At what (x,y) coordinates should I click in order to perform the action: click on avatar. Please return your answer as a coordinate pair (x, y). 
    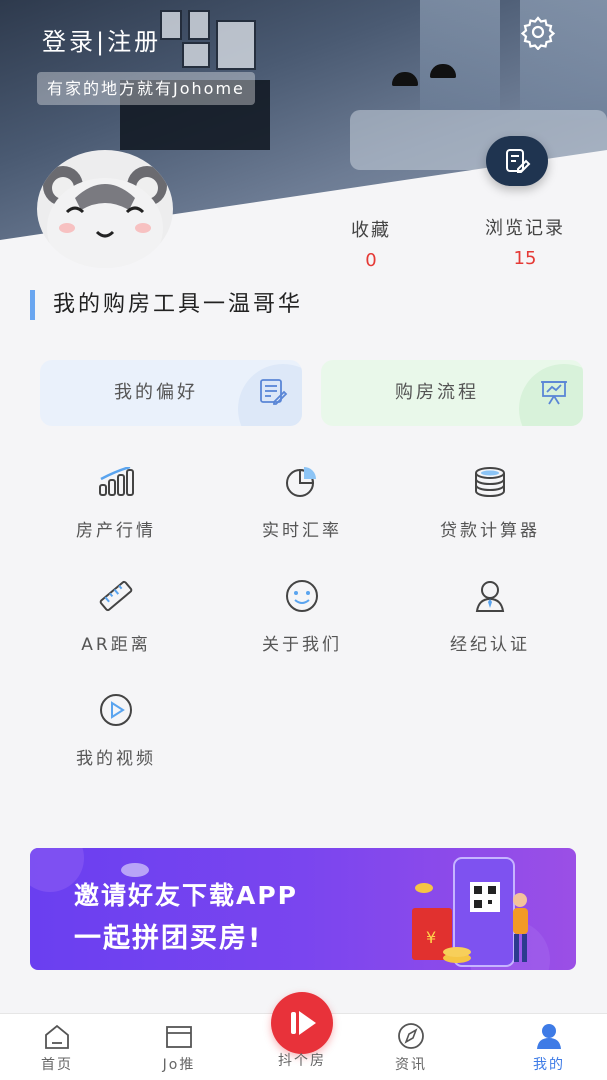
    Looking at the image, I should click on (105, 209).